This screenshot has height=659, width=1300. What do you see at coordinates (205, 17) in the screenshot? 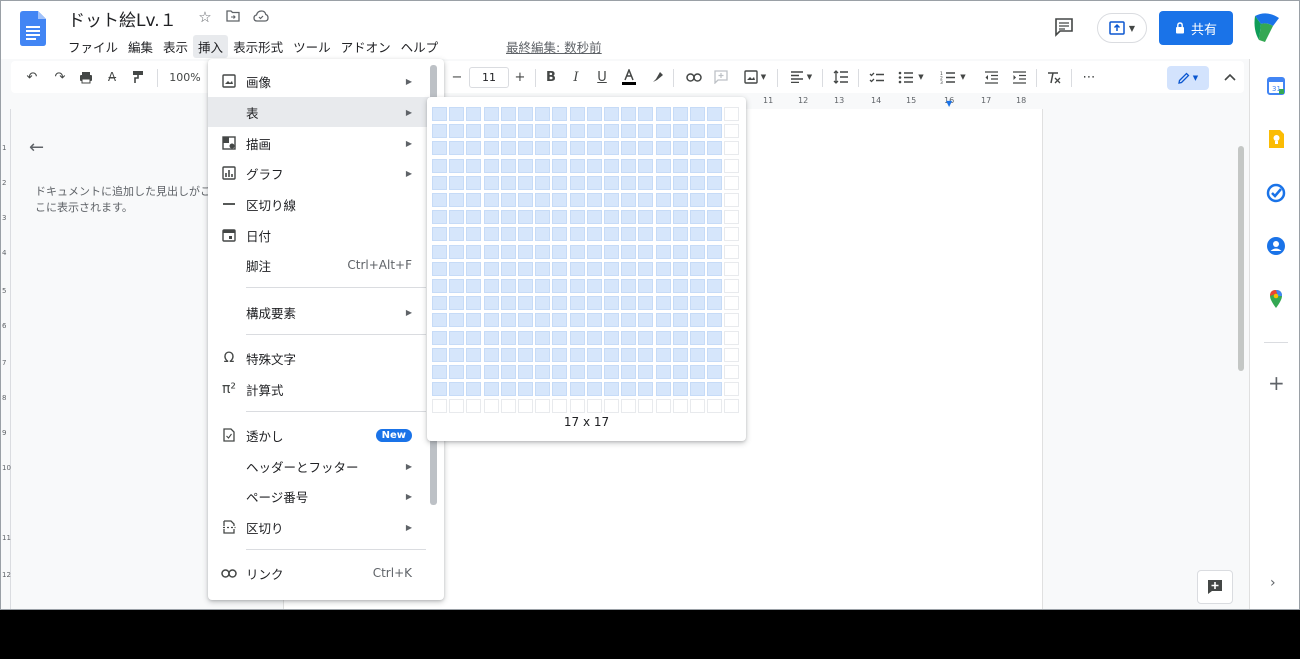
I see `star-icon: ☆` at bounding box center [205, 17].